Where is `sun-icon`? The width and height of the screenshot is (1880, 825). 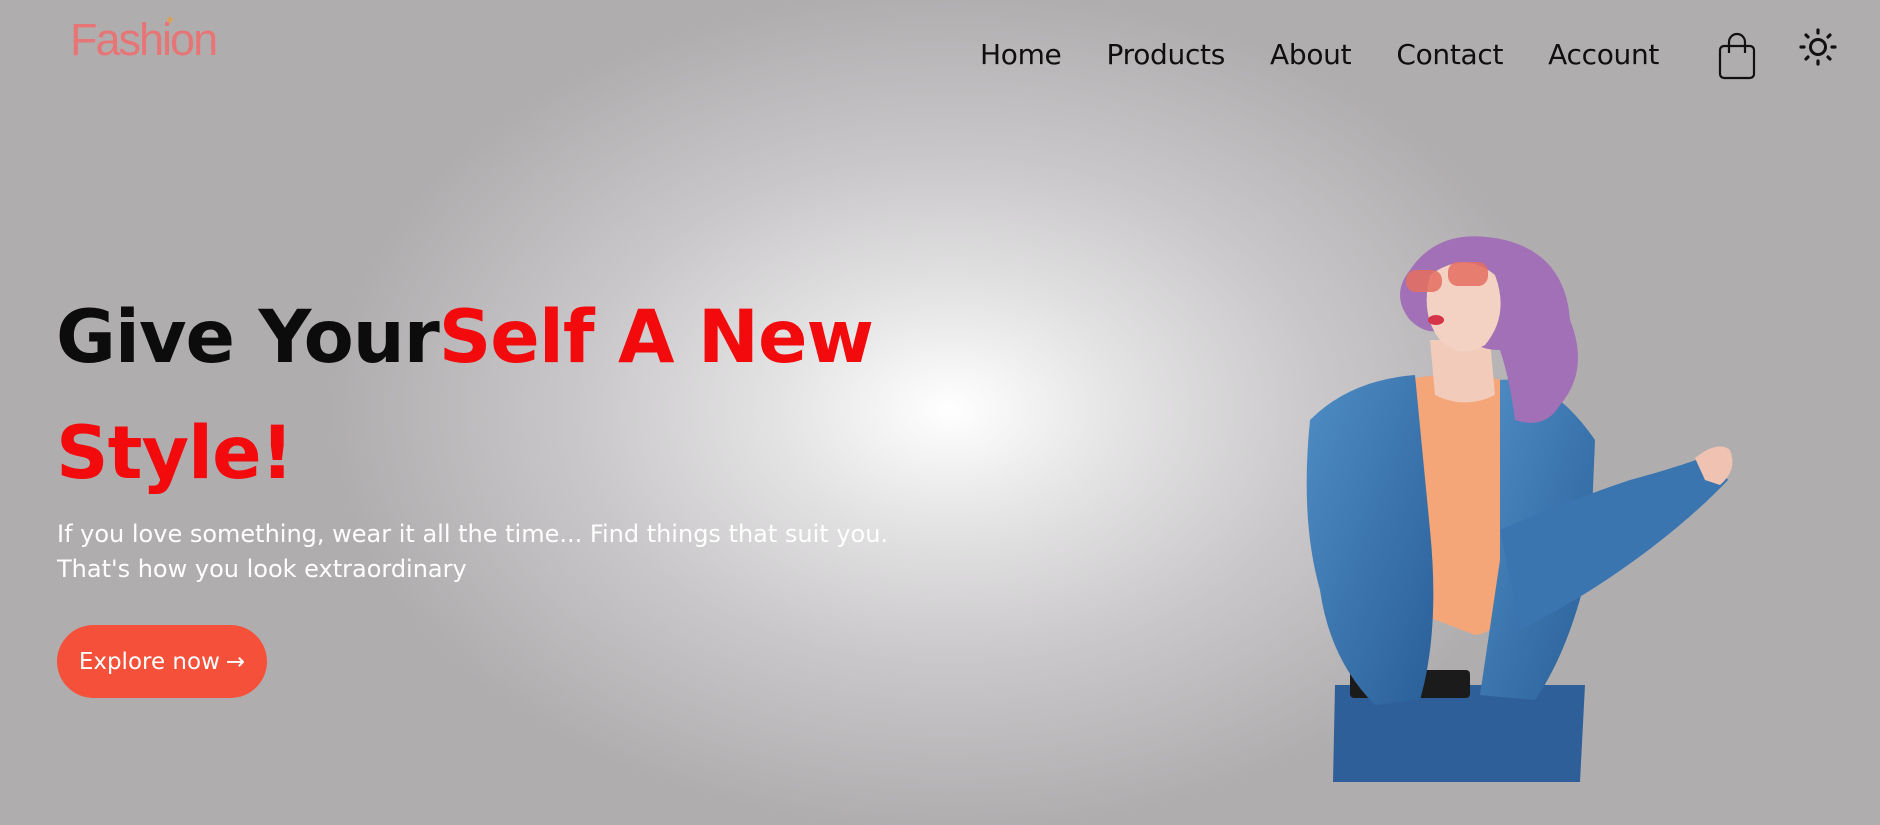
sun-icon is located at coordinates (1818, 47).